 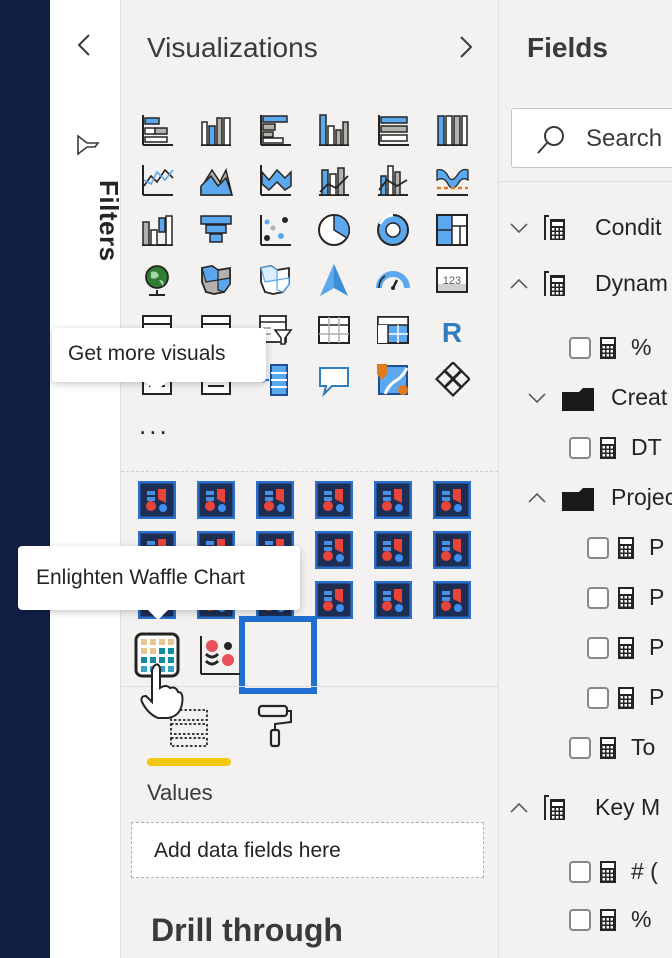 What do you see at coordinates (108, 221) in the screenshot?
I see `filters-label: Filters` at bounding box center [108, 221].